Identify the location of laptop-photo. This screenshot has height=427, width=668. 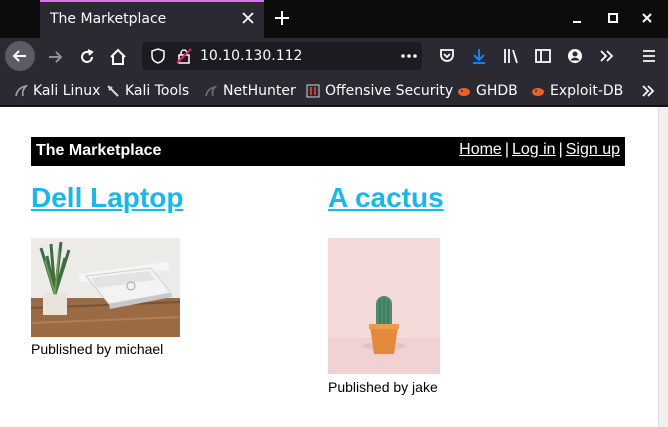
(105, 287).